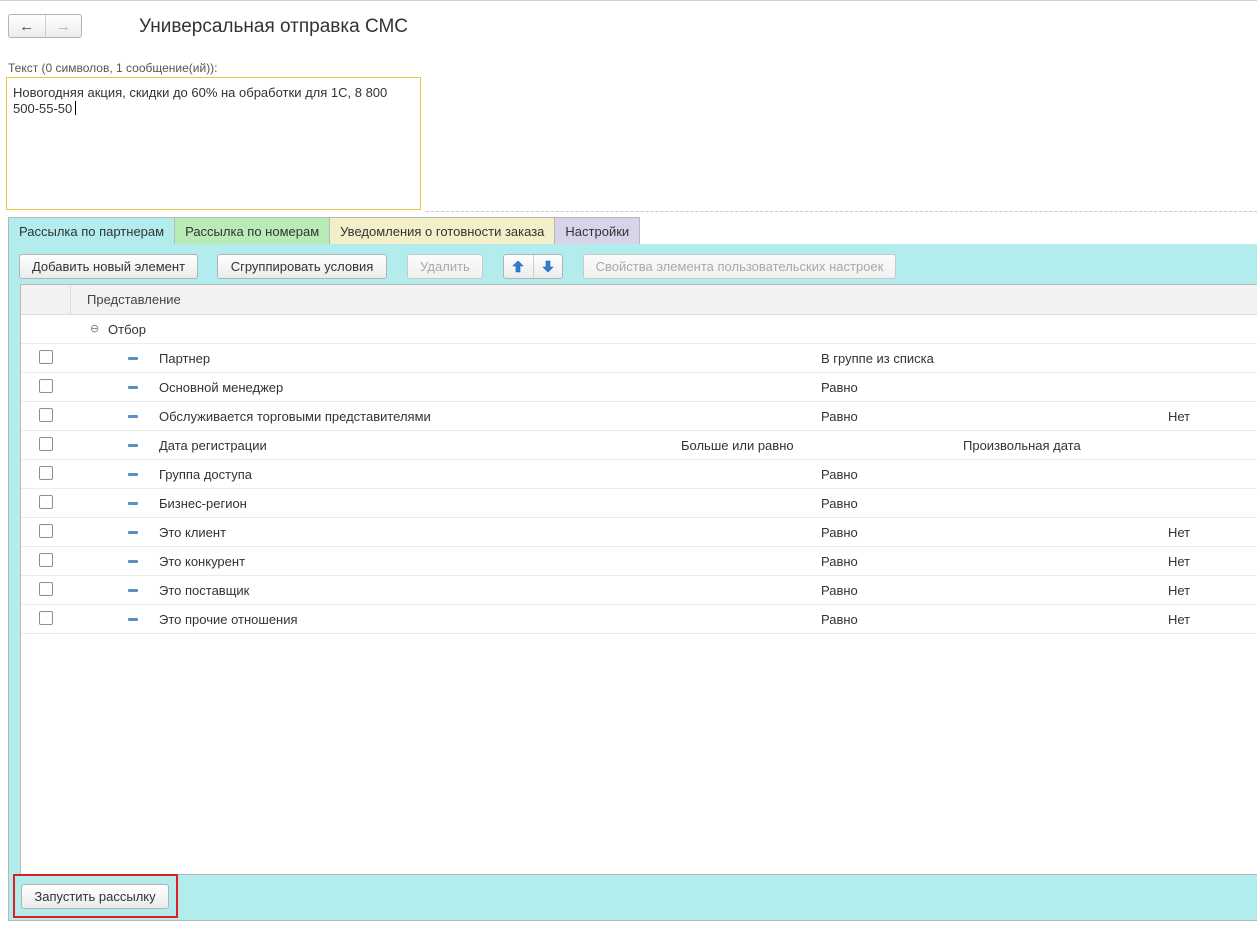  What do you see at coordinates (639, 561) in the screenshot?
I see `table-row: Это конкурент Равно Нет` at bounding box center [639, 561].